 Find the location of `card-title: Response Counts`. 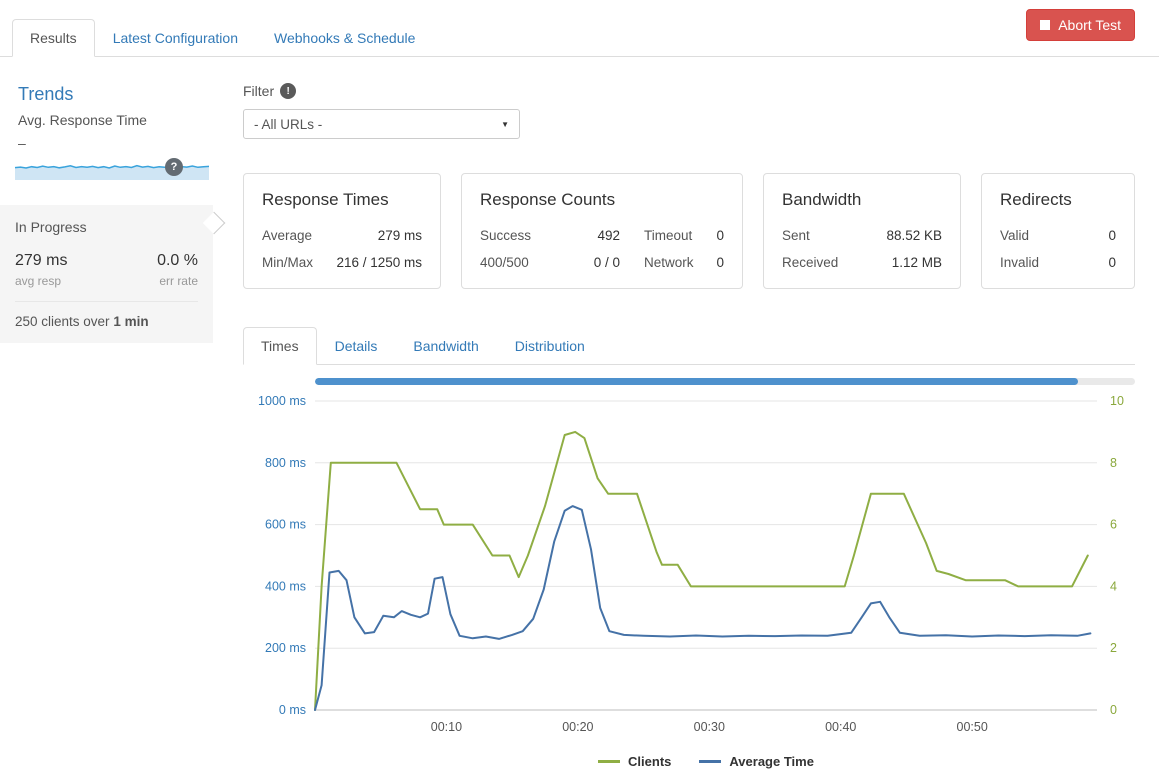

card-title: Response Counts is located at coordinates (548, 199).